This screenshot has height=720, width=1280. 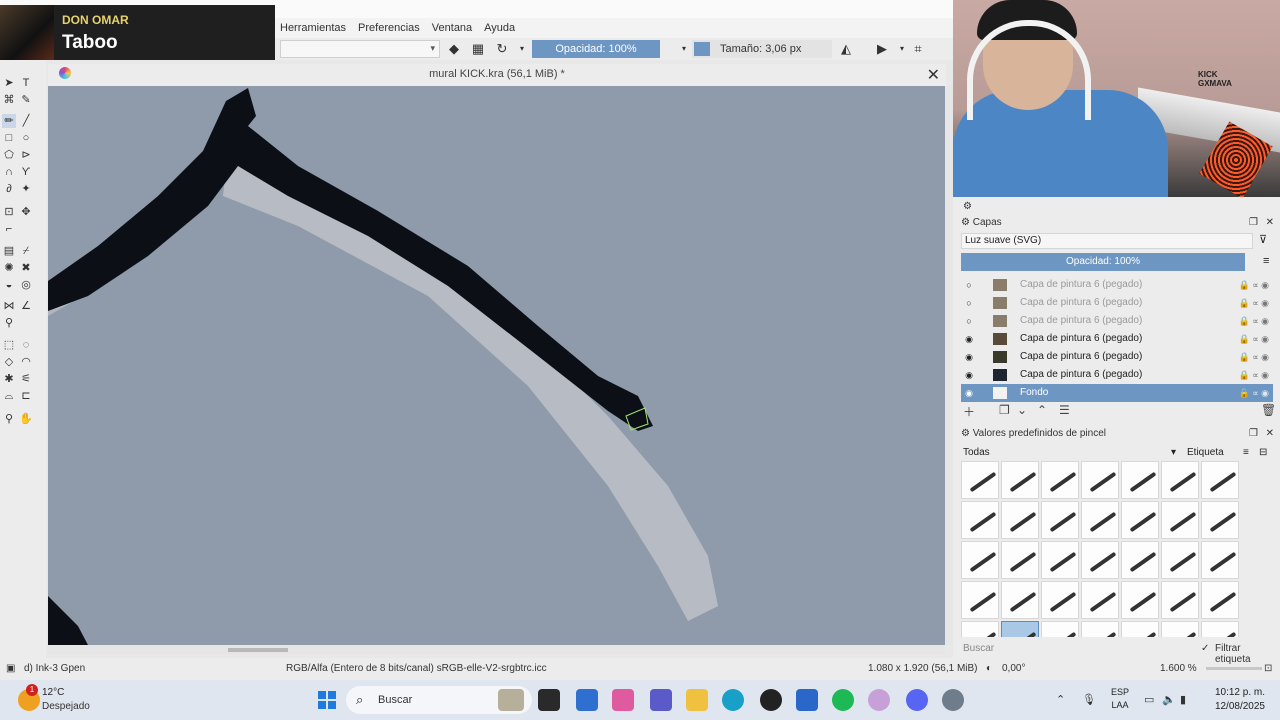 I want to click on hidden-eye-icon: ○, so click(x=969, y=303).